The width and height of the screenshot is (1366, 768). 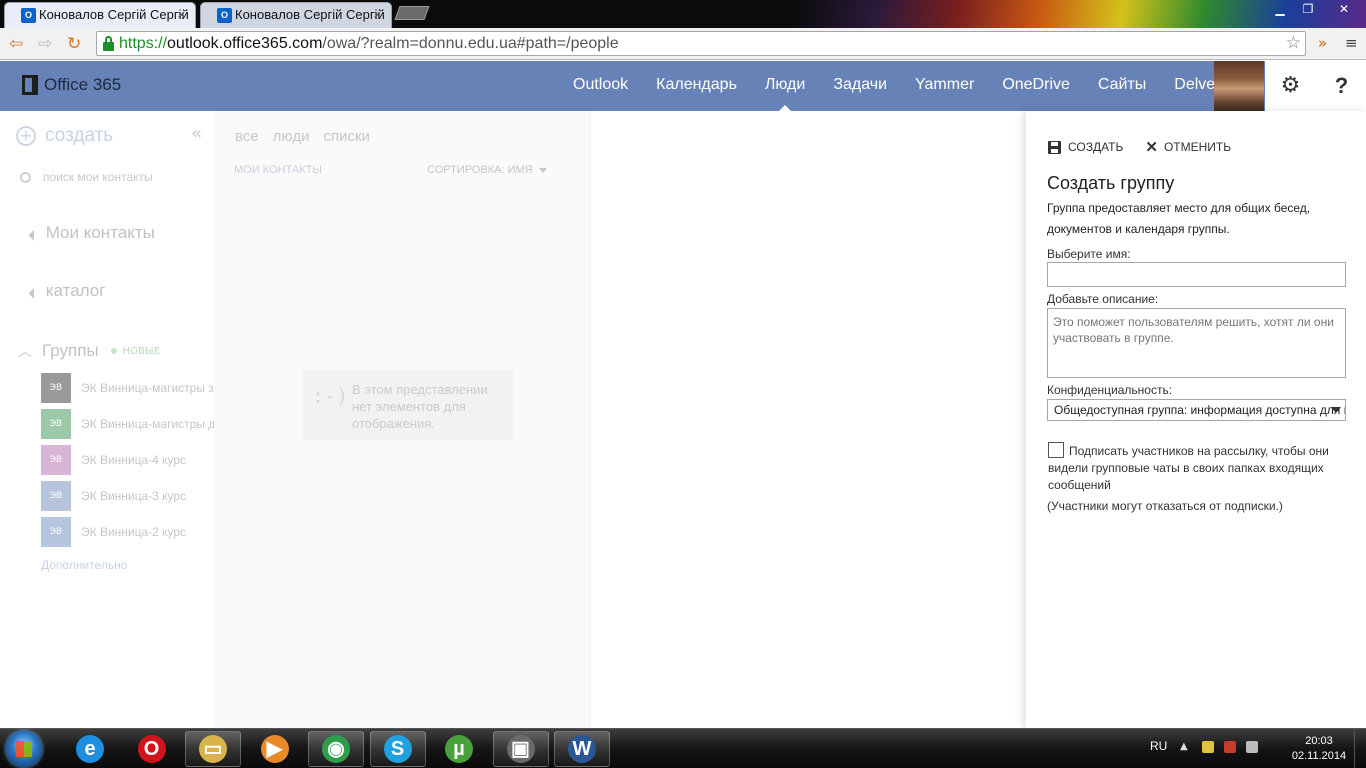 I want to click on new-contact-button: + создать, so click(x=64, y=136).